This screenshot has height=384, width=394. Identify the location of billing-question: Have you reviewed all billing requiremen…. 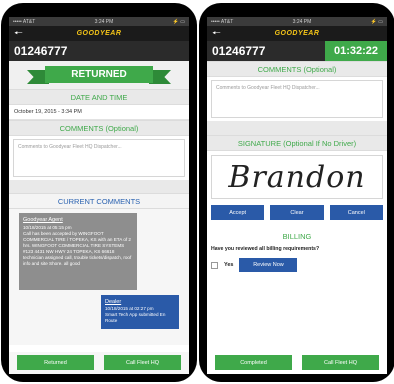
(265, 249).